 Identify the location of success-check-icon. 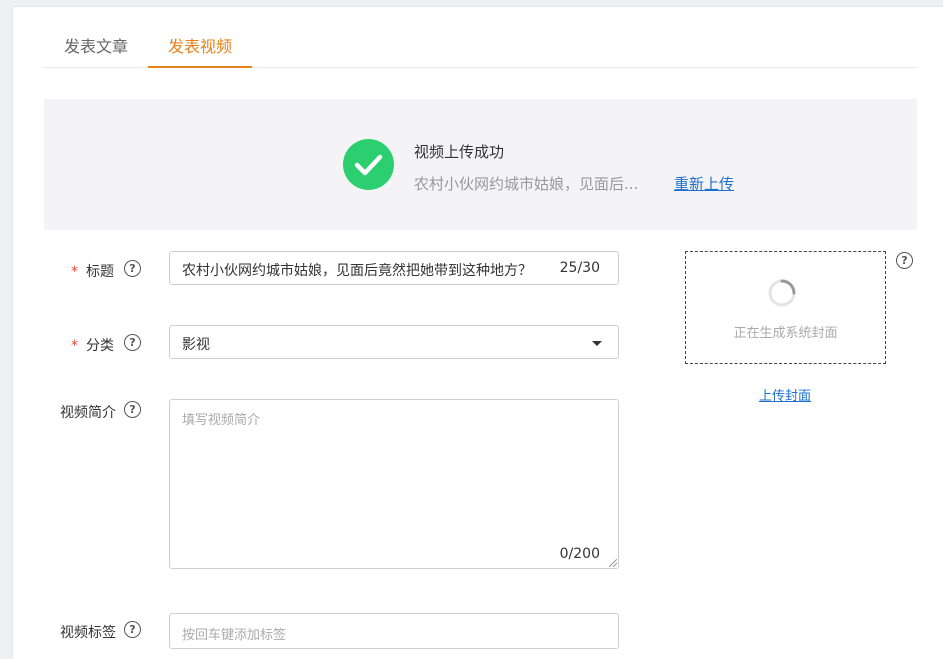
(368, 164).